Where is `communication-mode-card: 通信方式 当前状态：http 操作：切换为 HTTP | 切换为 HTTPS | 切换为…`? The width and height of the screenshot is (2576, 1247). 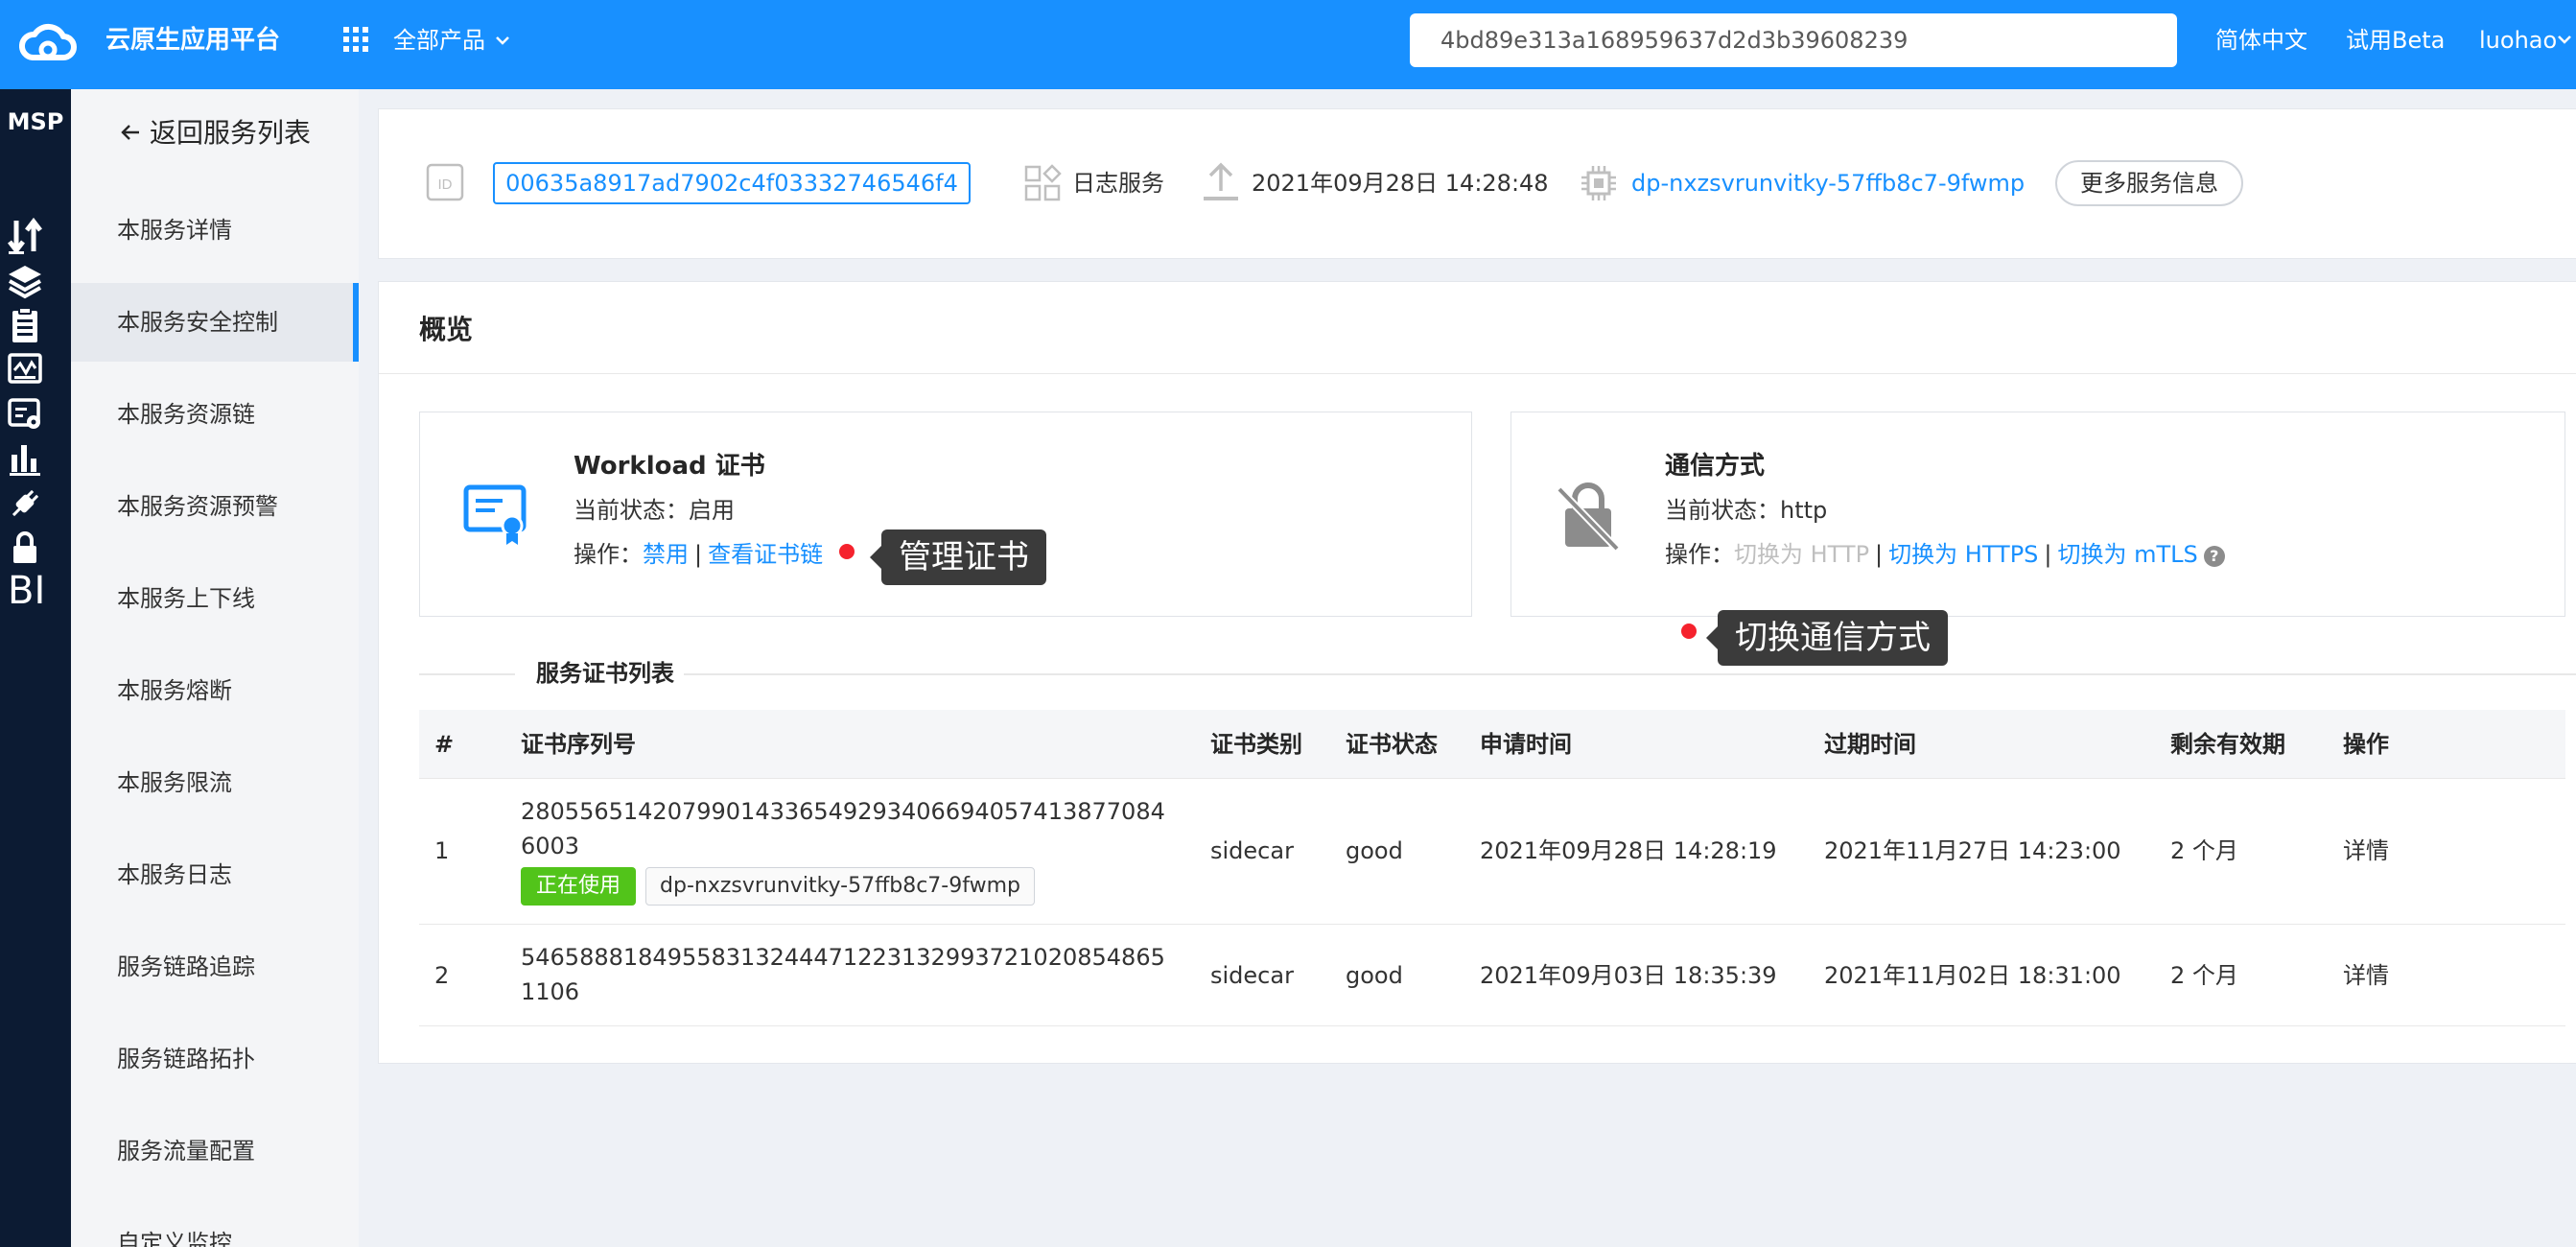 communication-mode-card: 通信方式 当前状态：http 操作：切换为 HTTP | 切换为 HTTPS | 切换为… is located at coordinates (2037, 514).